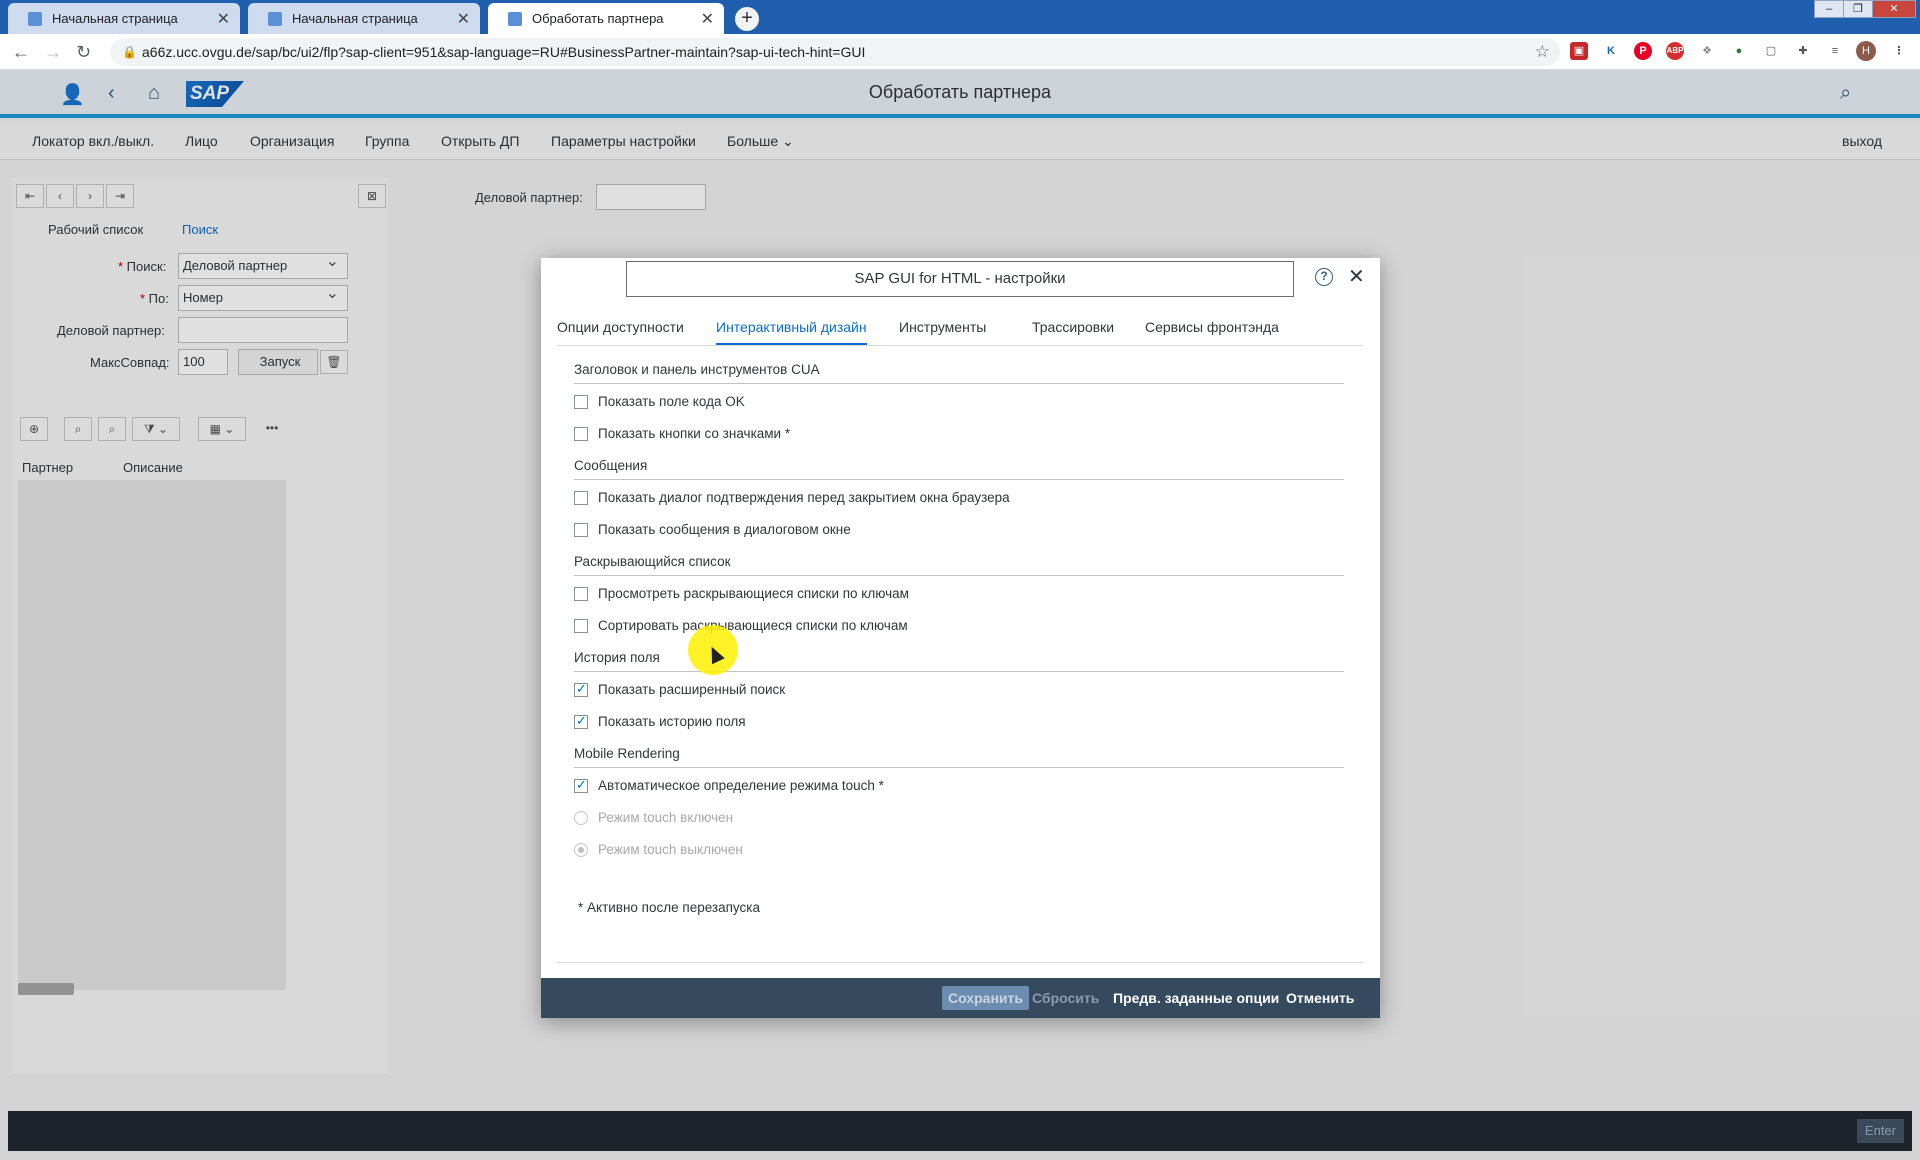 This screenshot has width=1920, height=1160. What do you see at coordinates (1739, 51) in the screenshot?
I see `evernote-icon: ●` at bounding box center [1739, 51].